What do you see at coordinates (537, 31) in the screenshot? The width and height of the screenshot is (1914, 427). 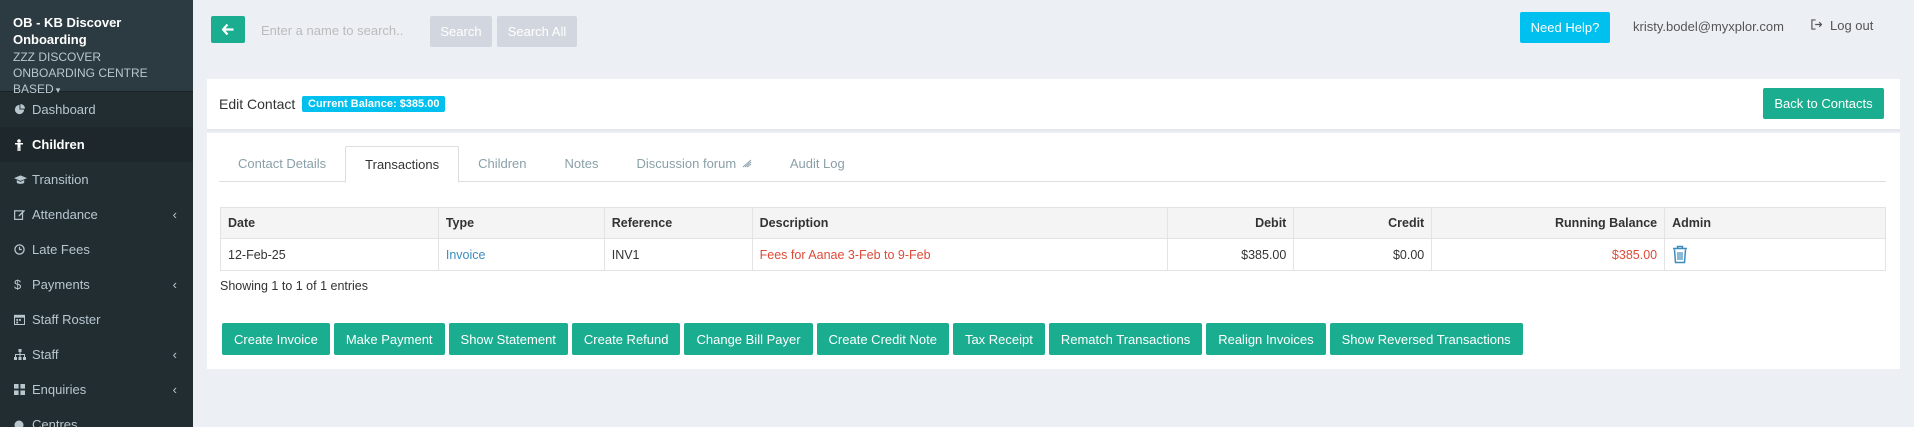 I see `search-all-button: Search All` at bounding box center [537, 31].